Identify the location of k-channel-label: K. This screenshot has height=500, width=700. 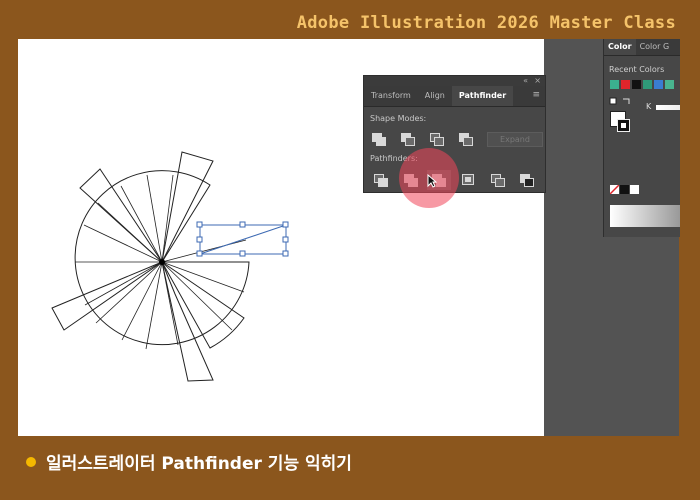
(649, 106).